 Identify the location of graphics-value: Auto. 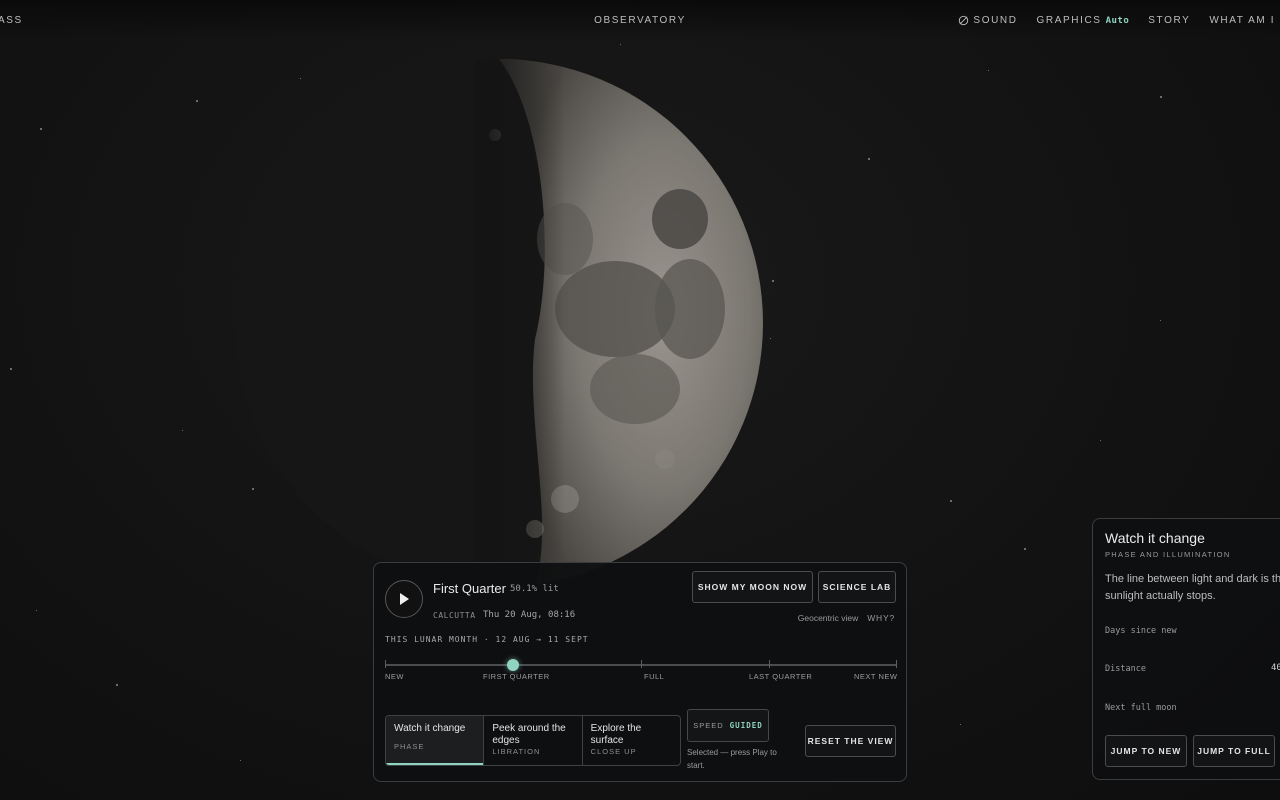
(1117, 20).